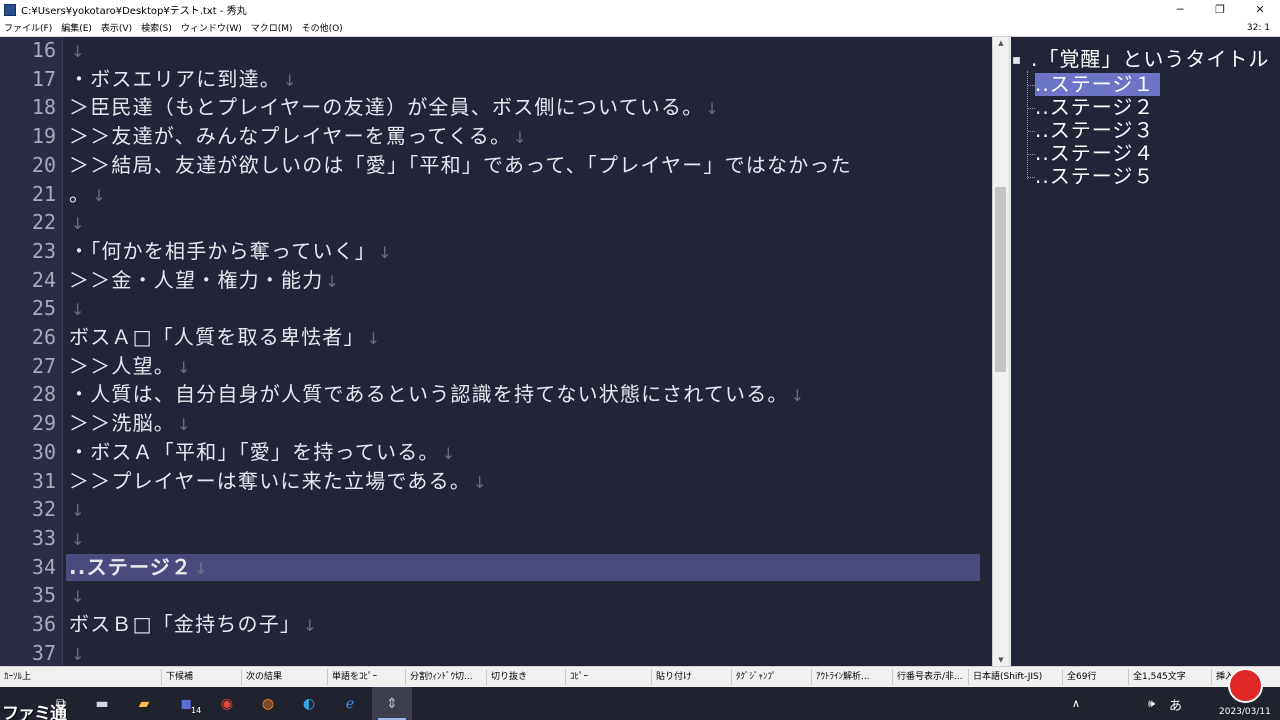  Describe the element at coordinates (131, 566) in the screenshot. I see `line-content: ..ステージ２` at that location.